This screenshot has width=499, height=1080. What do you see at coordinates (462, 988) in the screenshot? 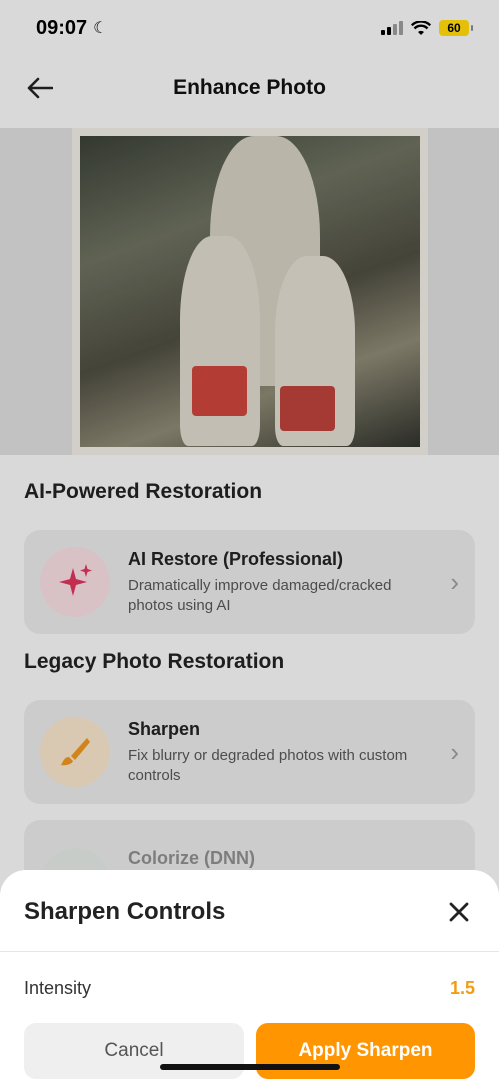
I see `intensity-value: 1.5` at bounding box center [462, 988].